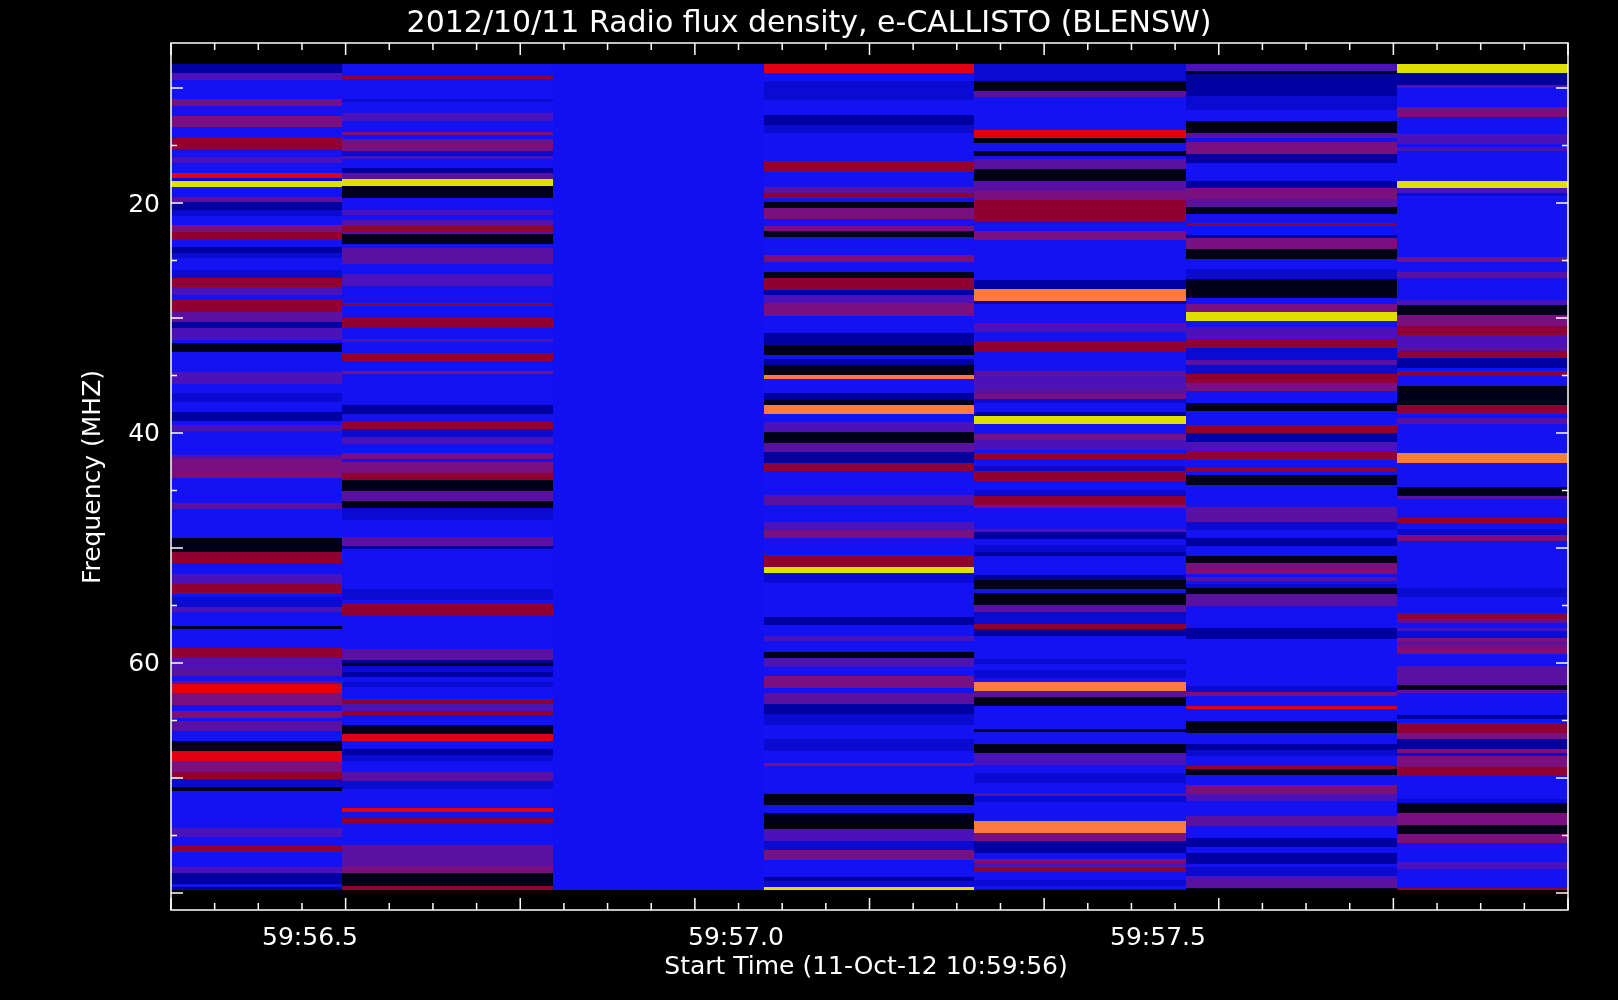  Describe the element at coordinates (144, 203) in the screenshot. I see `y-tick-label: 20` at that location.